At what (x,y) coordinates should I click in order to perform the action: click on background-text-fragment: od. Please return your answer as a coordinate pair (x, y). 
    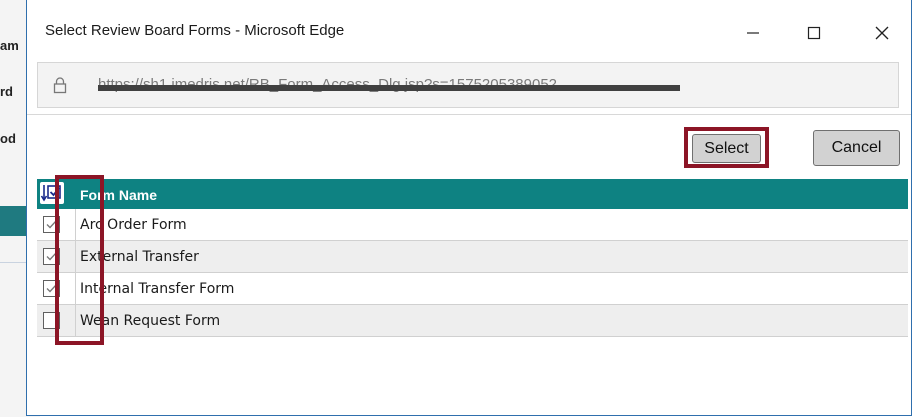
    Looking at the image, I should click on (8, 138).